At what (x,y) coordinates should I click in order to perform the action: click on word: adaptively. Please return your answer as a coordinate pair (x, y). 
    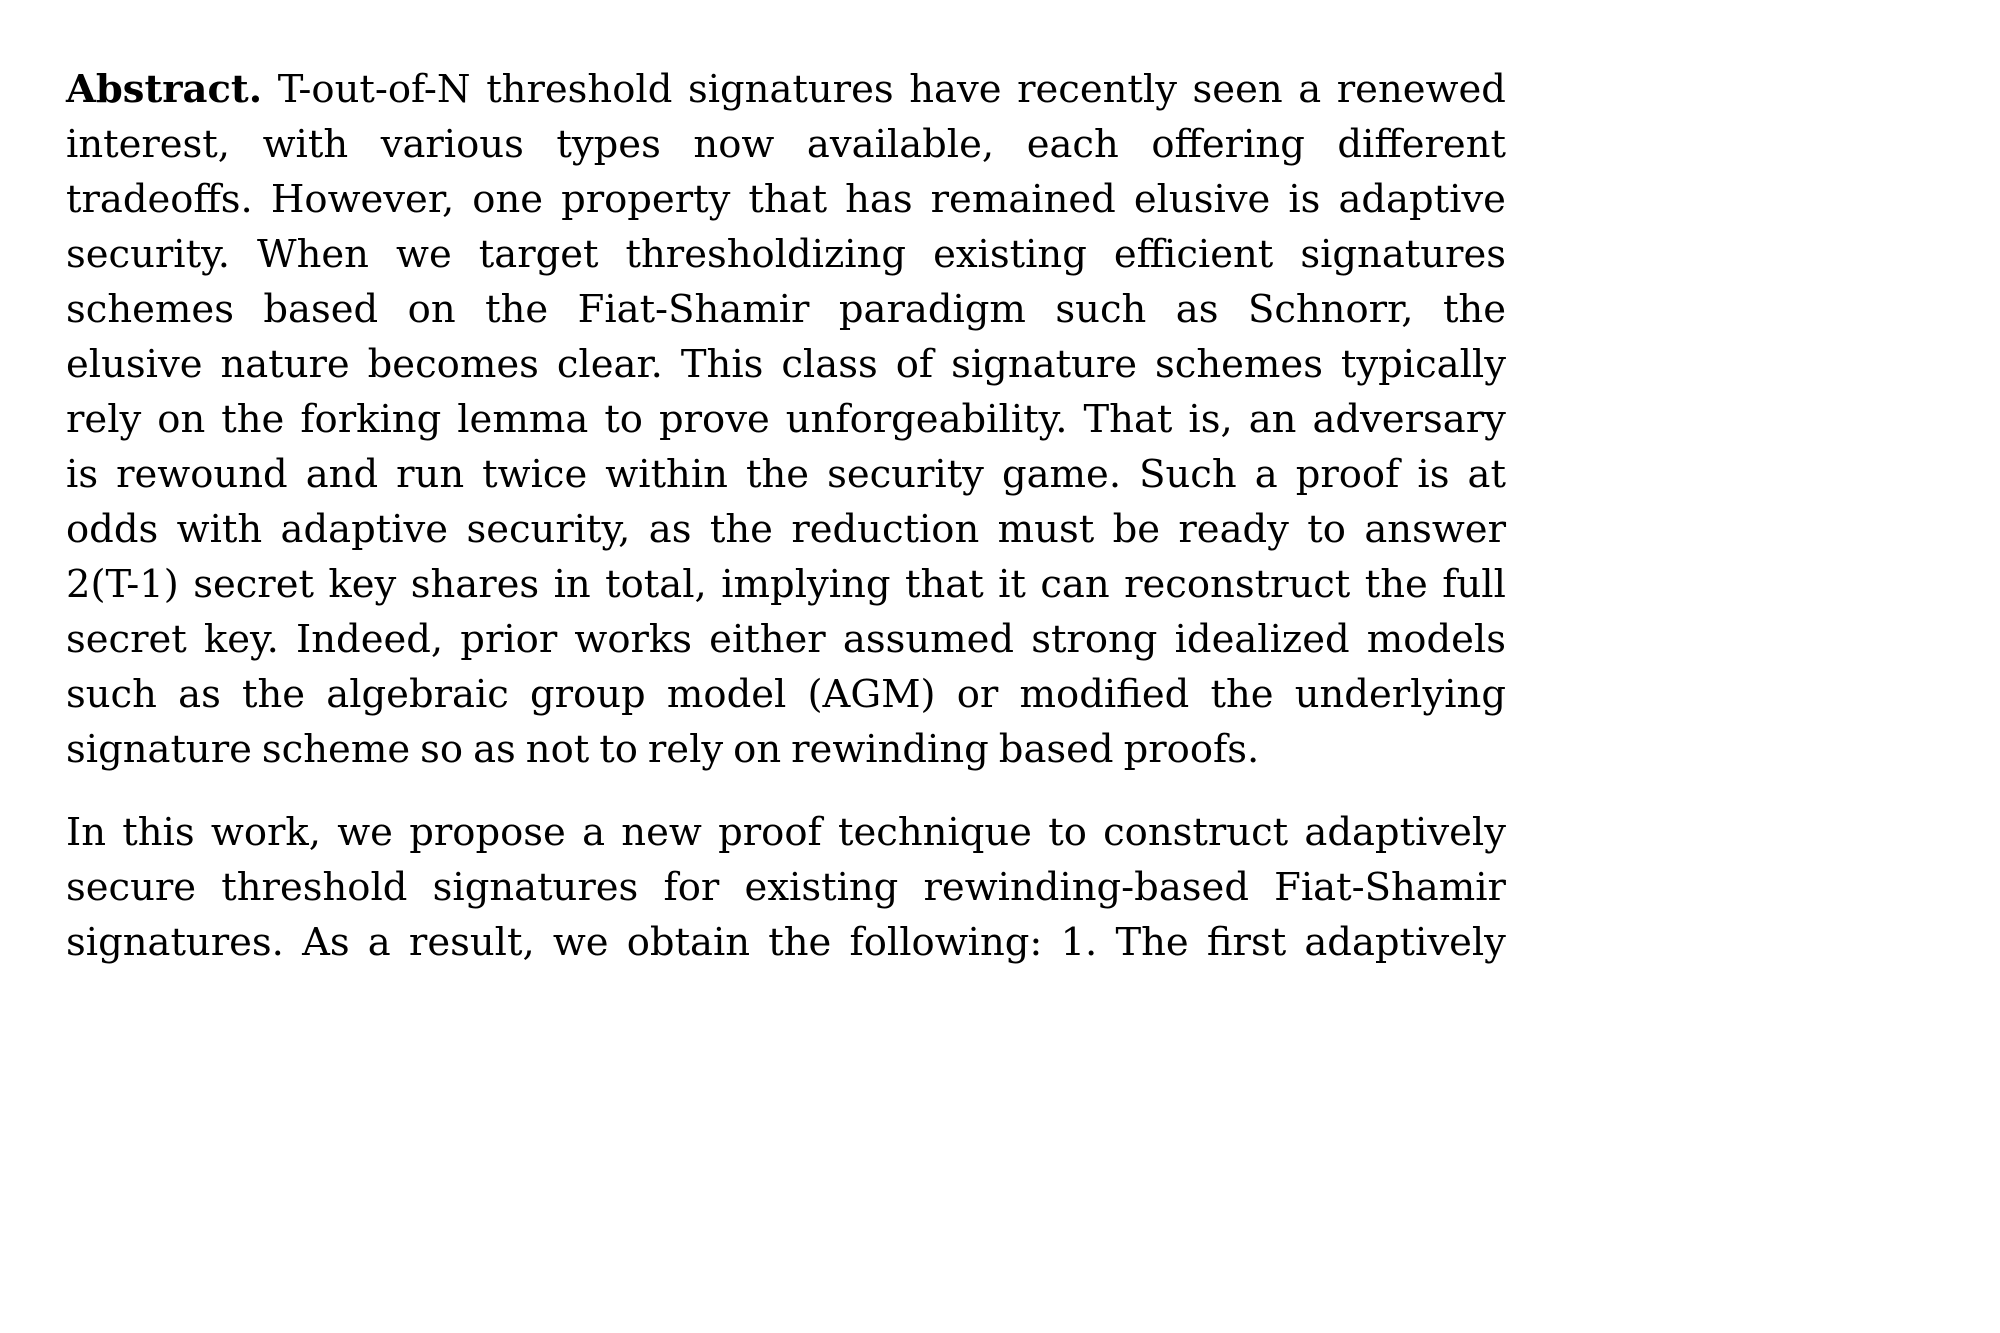
    Looking at the image, I should click on (1405, 942).